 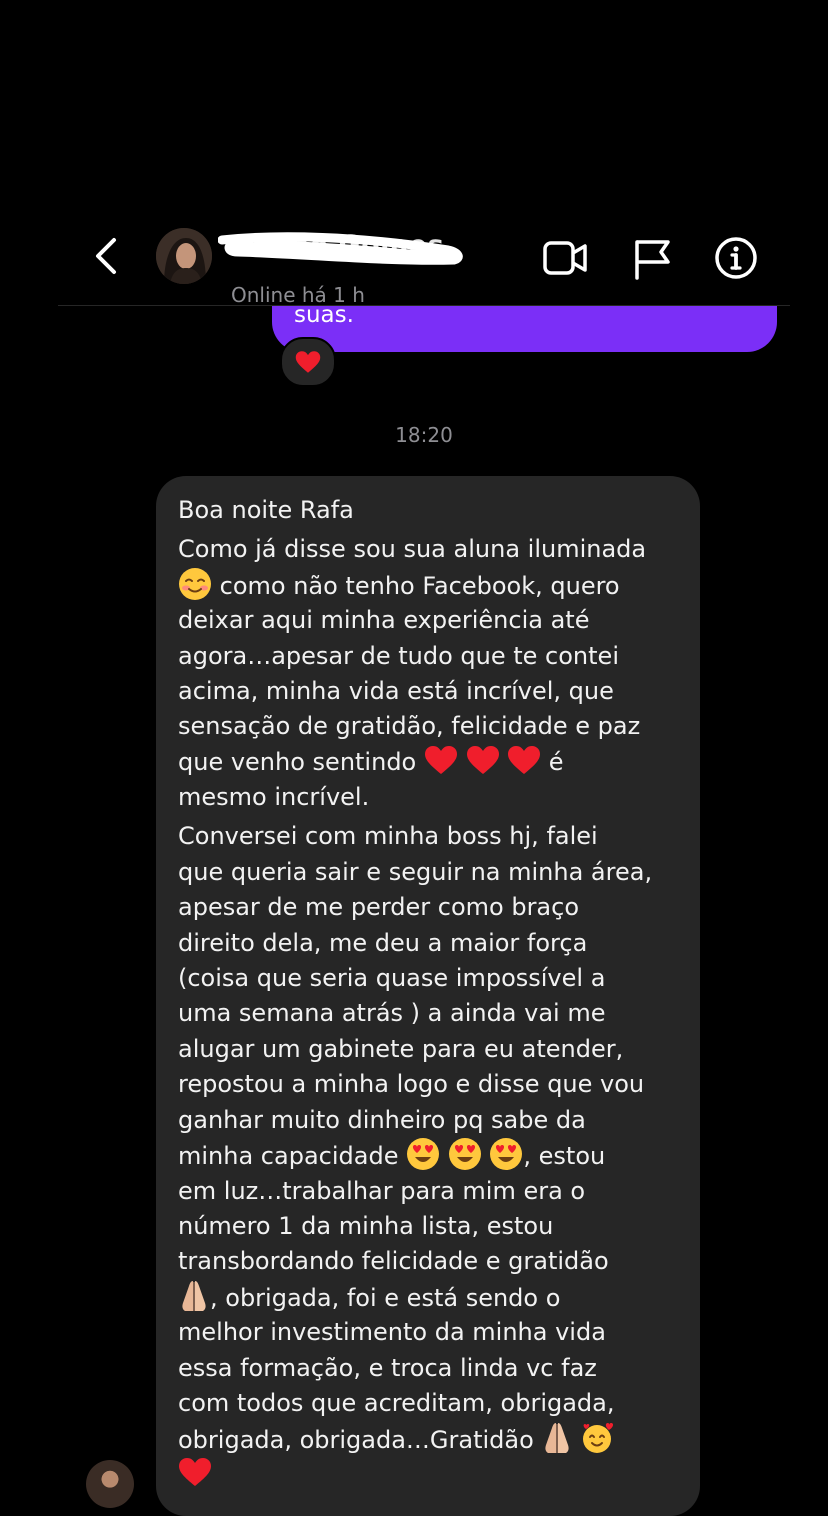 What do you see at coordinates (383, 943) in the screenshot?
I see `message-line: direito dela, me deu a maior força` at bounding box center [383, 943].